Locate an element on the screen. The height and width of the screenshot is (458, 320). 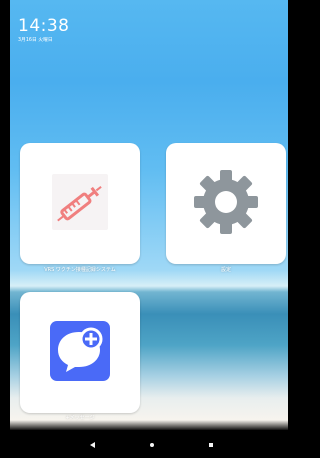
back-icon is located at coordinates (92, 445).